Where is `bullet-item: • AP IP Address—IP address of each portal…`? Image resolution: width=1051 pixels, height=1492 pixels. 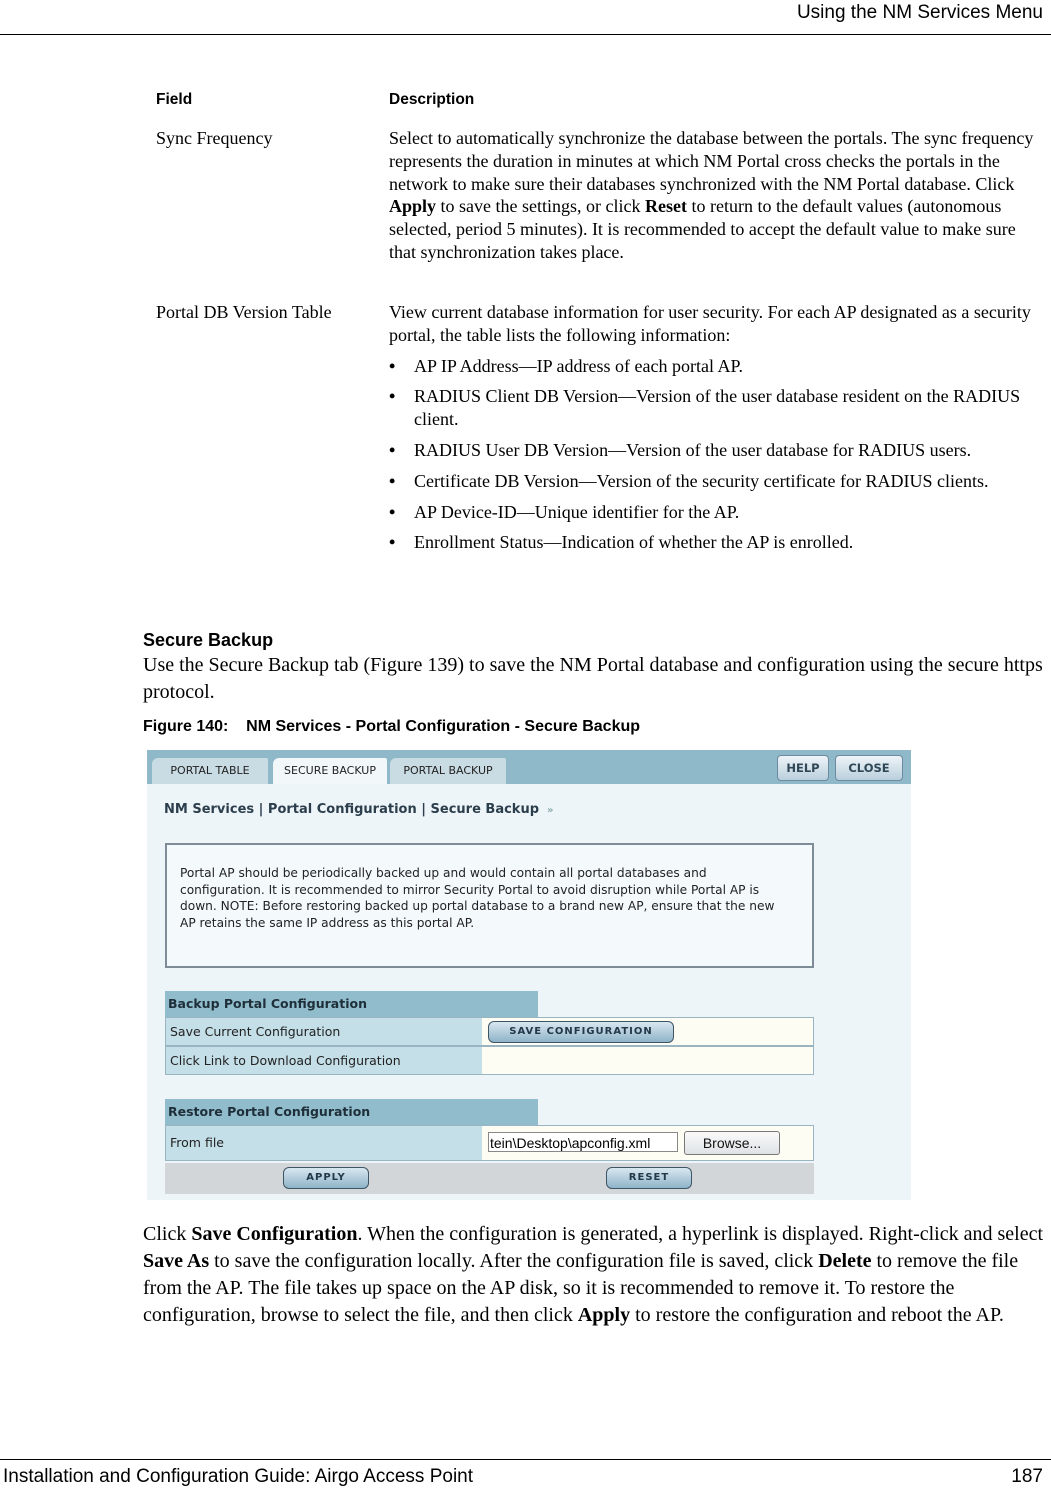 bullet-item: • AP IP Address—IP address of each portal… is located at coordinates (715, 366).